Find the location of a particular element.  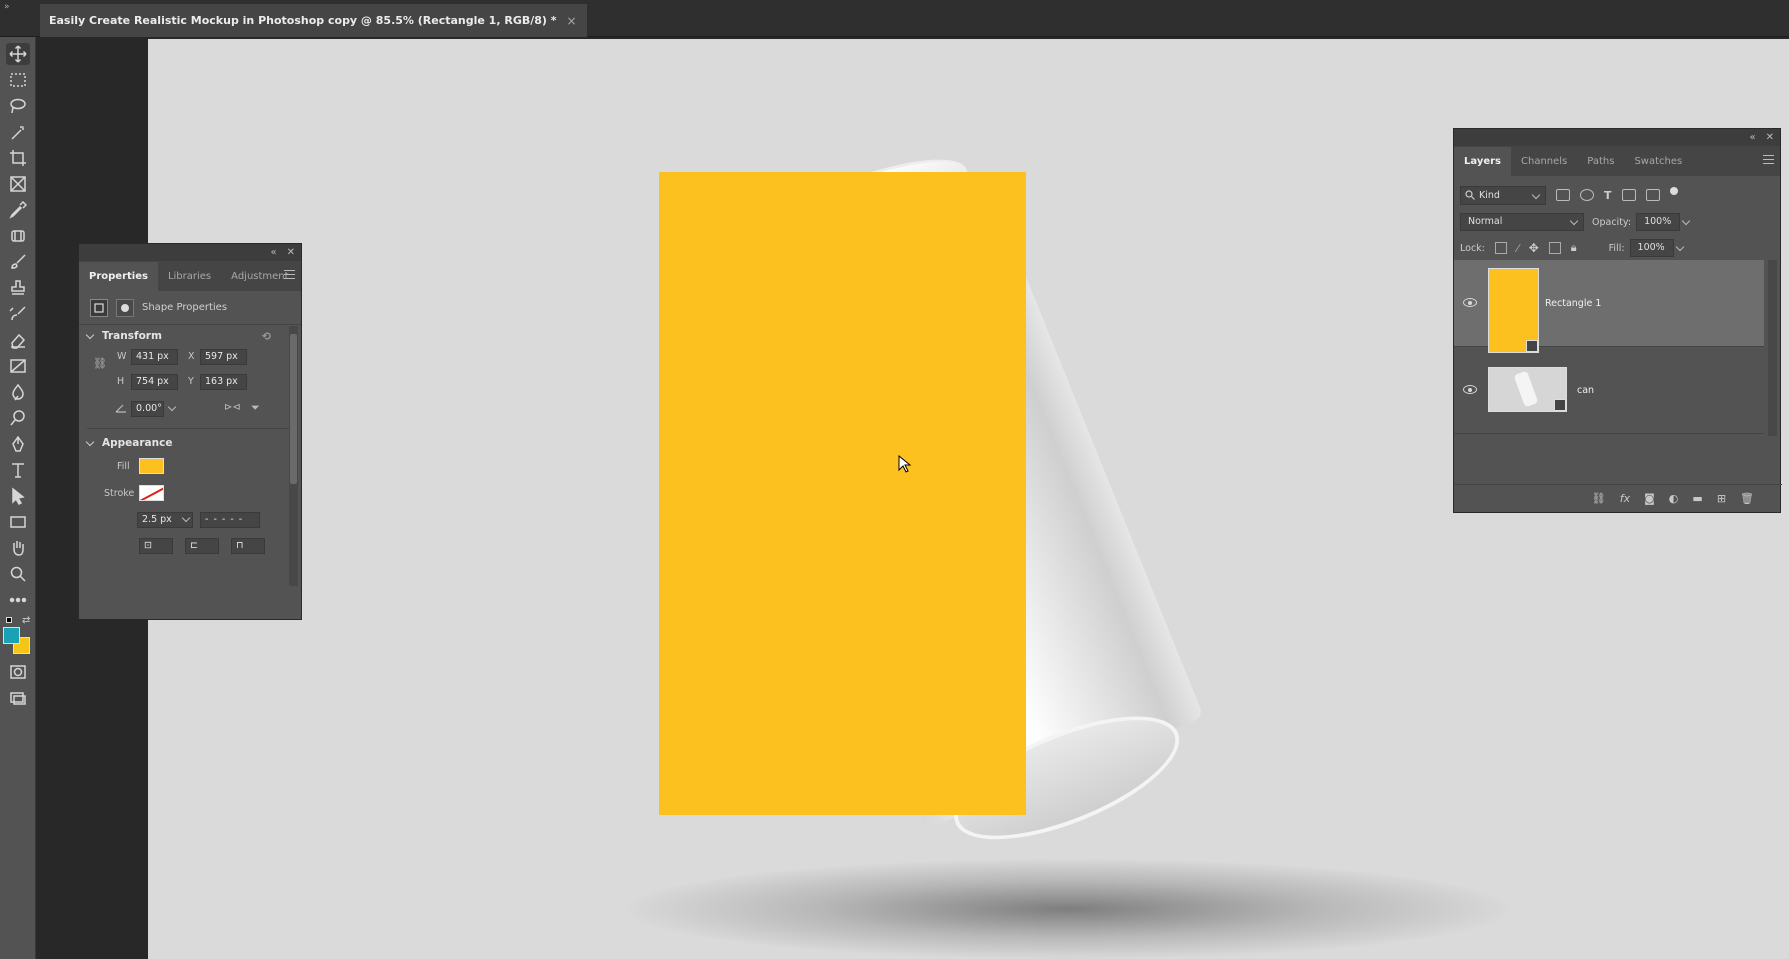

trash-icon: 🗑︎ is located at coordinates (1747, 498).